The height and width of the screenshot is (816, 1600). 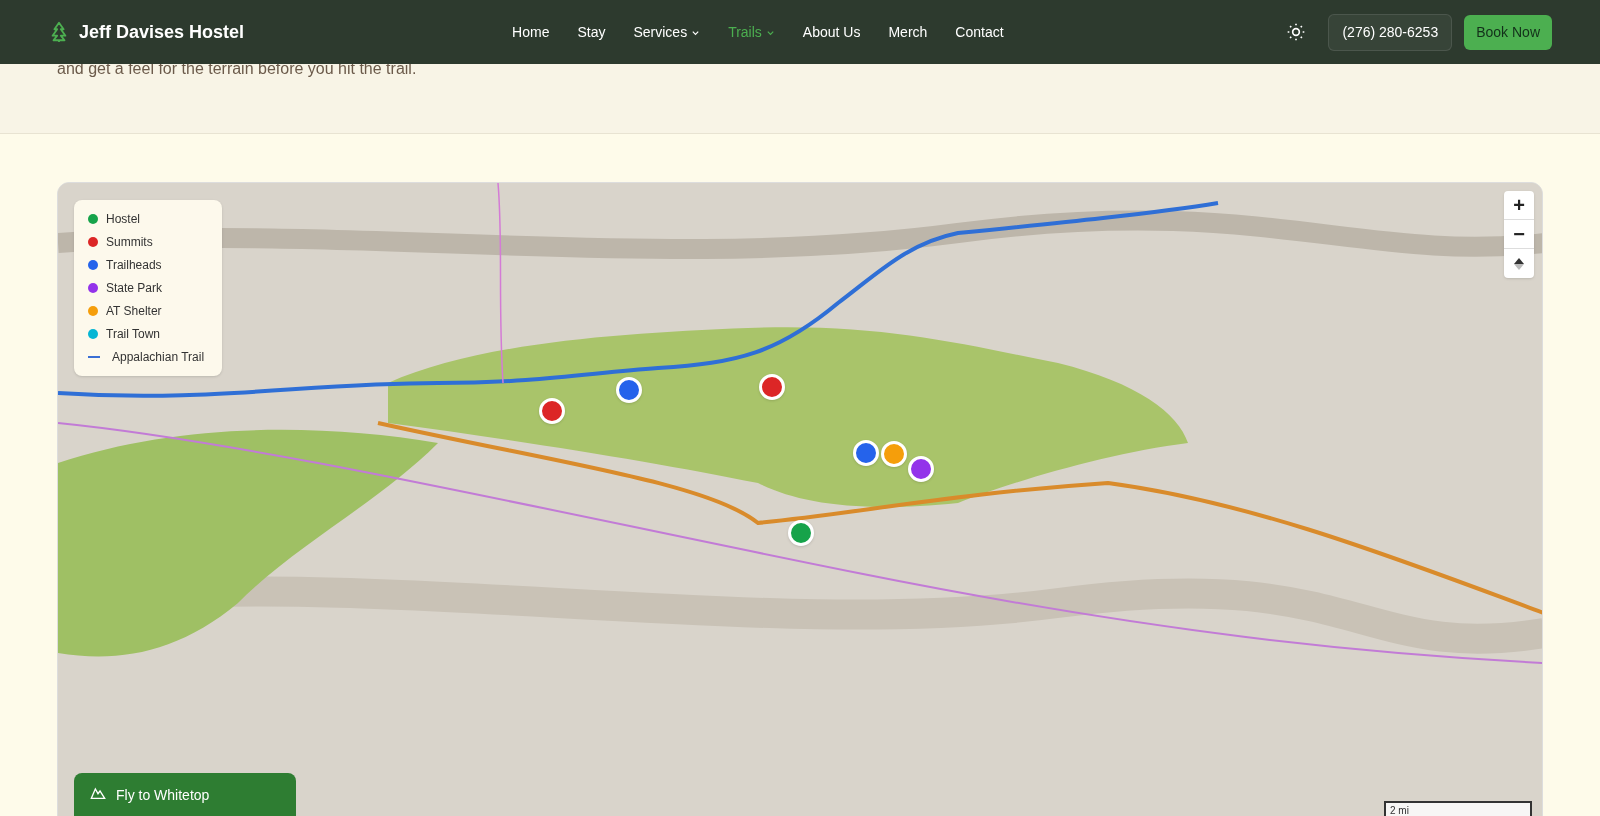 What do you see at coordinates (1296, 32) in the screenshot?
I see `theme-toggle-sun-icon` at bounding box center [1296, 32].